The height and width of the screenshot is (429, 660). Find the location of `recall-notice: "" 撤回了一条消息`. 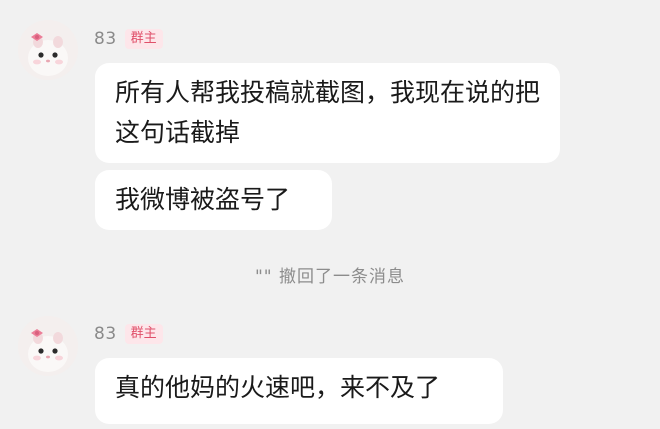

recall-notice: "" 撤回了一条消息 is located at coordinates (330, 277).